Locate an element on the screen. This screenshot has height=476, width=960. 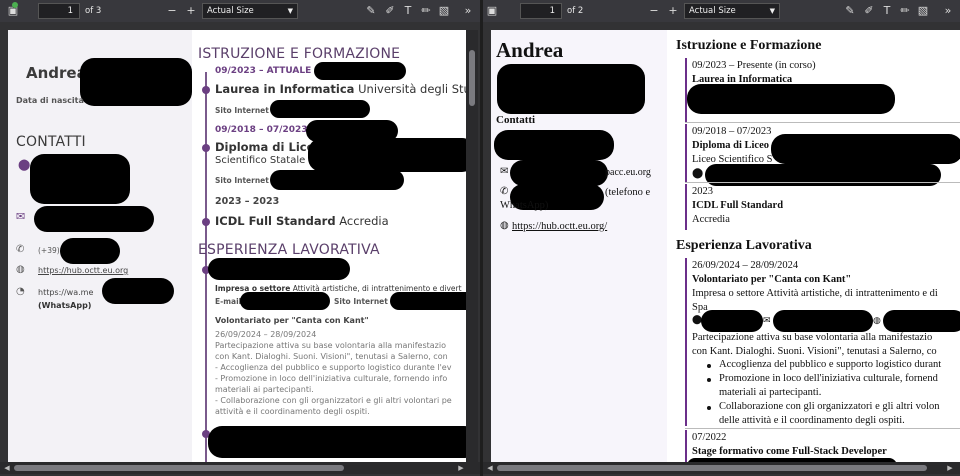
exp1-title: Volontariato per "Canta con Kant" is located at coordinates (772, 279).